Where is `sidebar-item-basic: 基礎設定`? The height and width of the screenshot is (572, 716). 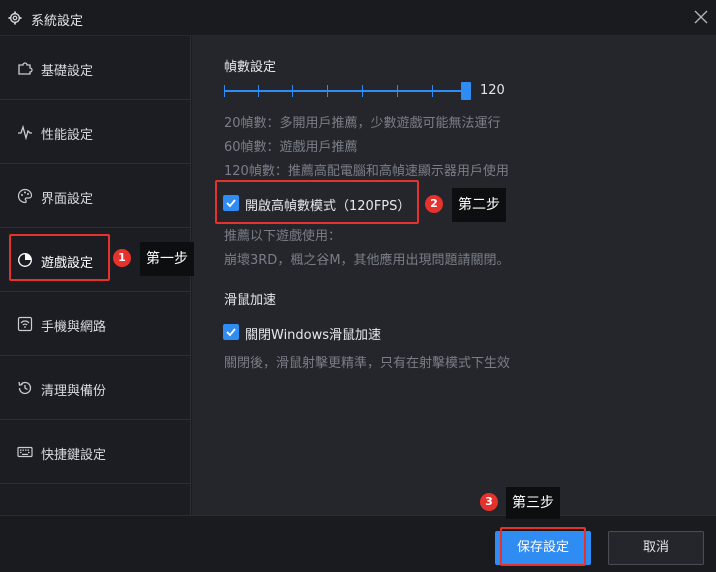
sidebar-item-basic: 基礎設定 is located at coordinates (95, 68).